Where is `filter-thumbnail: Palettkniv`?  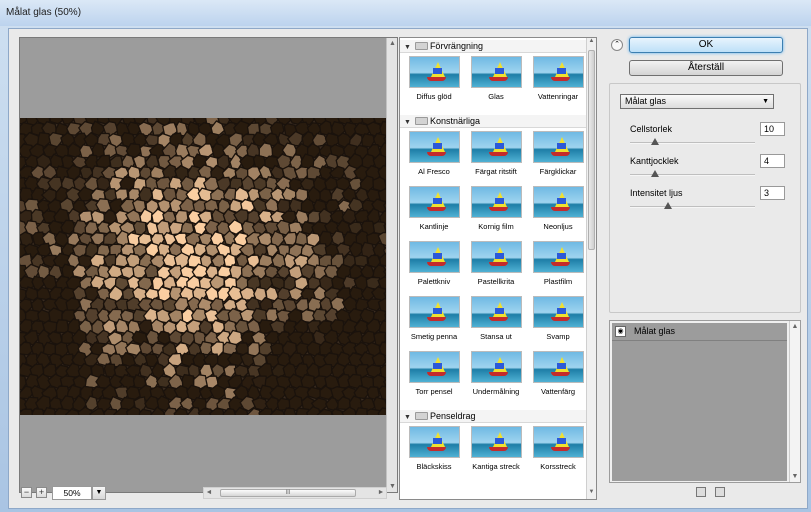
filter-thumbnail: Palettkniv is located at coordinates (434, 263).